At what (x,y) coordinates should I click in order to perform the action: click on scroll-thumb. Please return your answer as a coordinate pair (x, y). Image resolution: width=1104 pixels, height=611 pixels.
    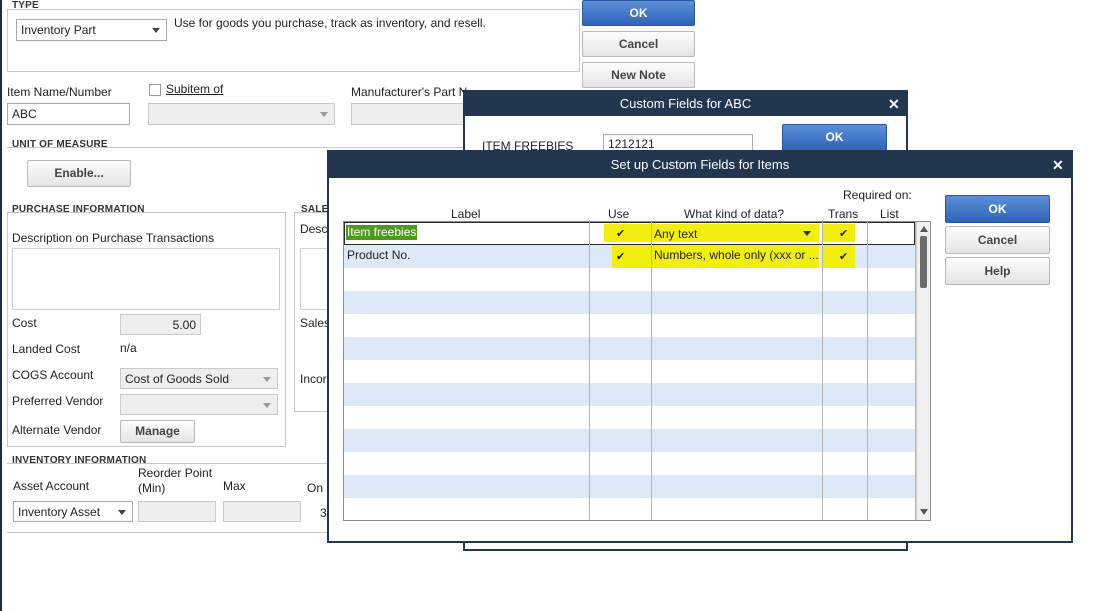
    Looking at the image, I should click on (923, 262).